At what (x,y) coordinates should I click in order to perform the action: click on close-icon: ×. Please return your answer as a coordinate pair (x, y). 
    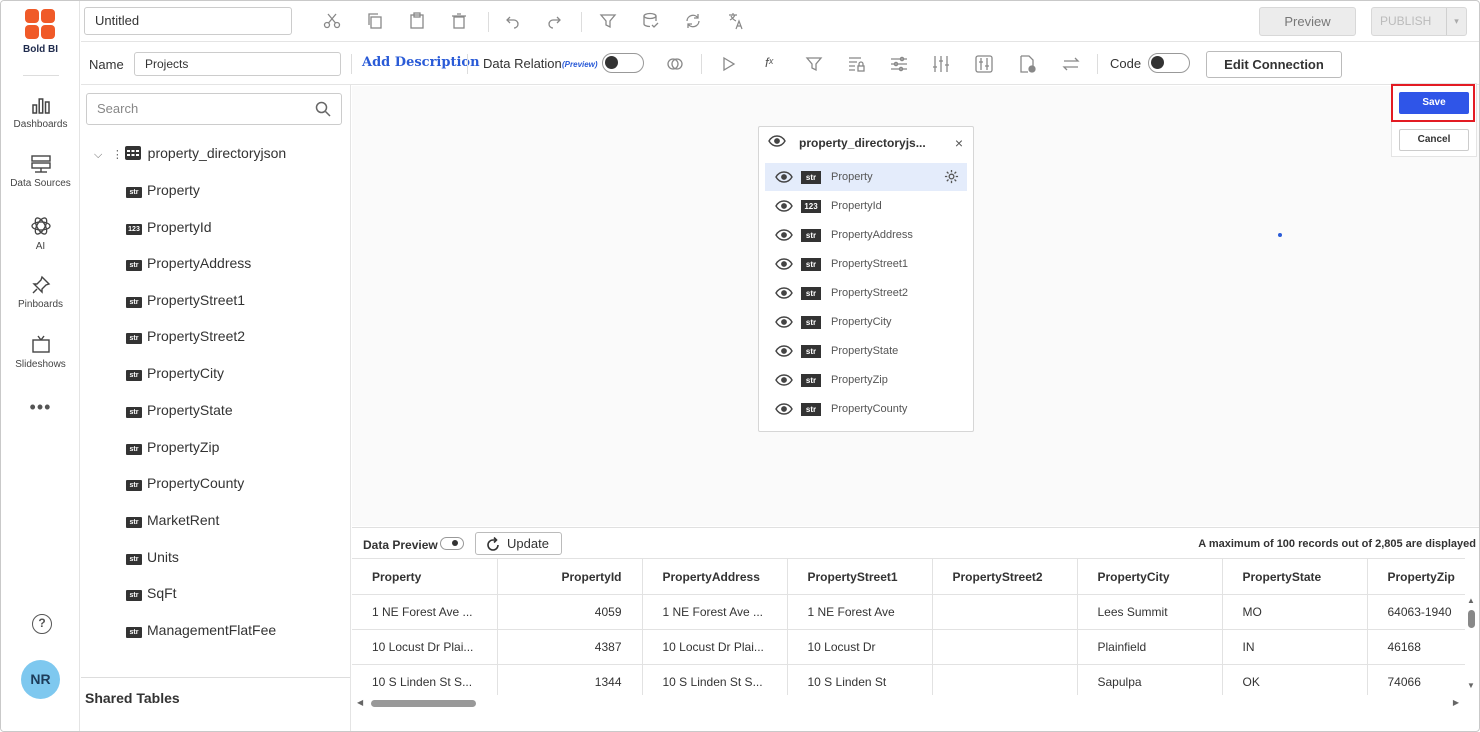
    Looking at the image, I should click on (959, 143).